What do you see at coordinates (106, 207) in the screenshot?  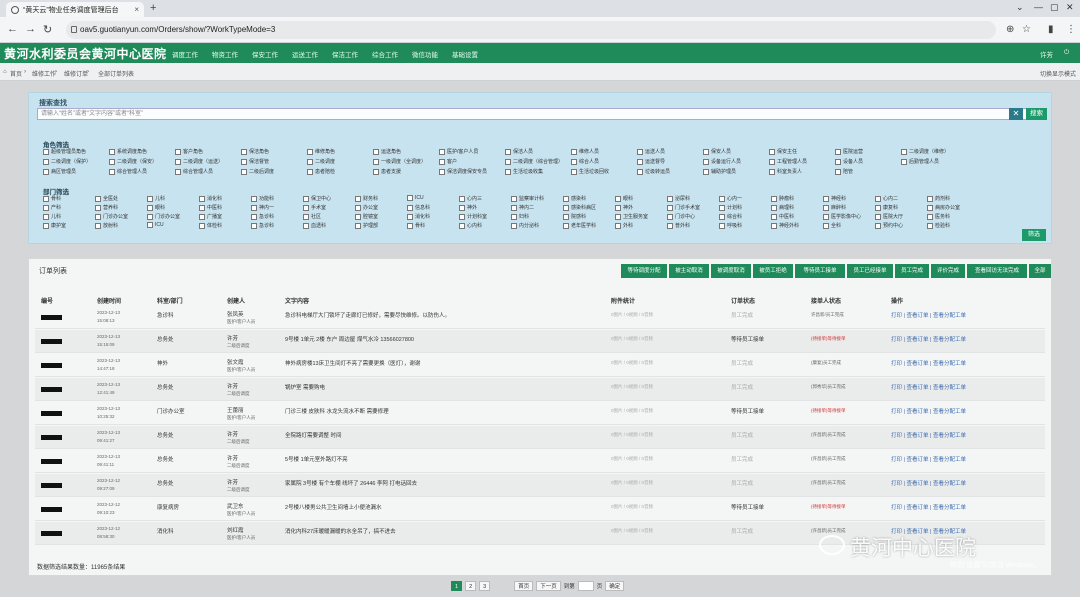 I see `dept-checkbox: 营养科` at bounding box center [106, 207].